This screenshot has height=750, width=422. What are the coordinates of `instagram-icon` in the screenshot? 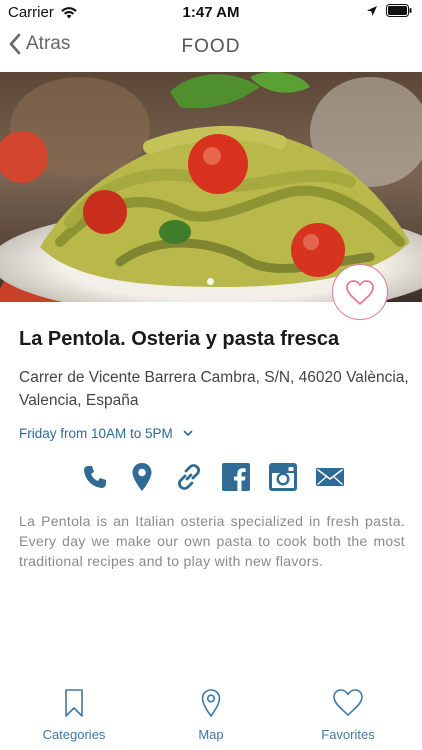 It's located at (283, 477).